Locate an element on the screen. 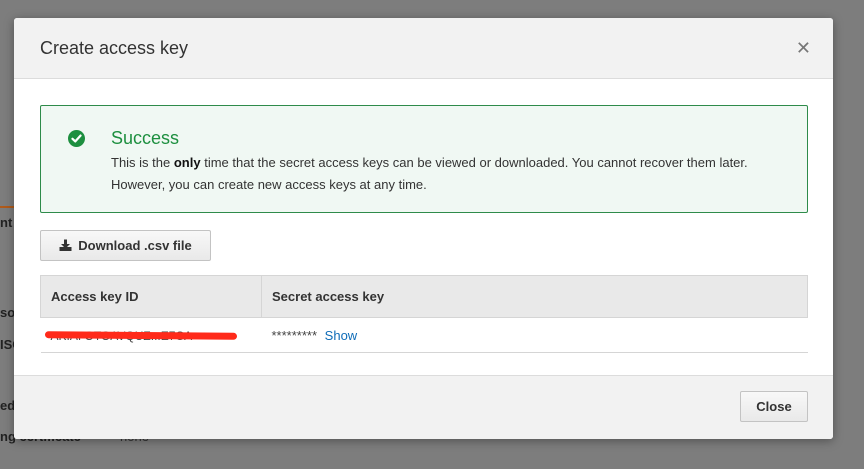 The width and height of the screenshot is (864, 469). access-key-id-cell: AKIAI OTOAVQUZ...E7CA is located at coordinates (151, 335).